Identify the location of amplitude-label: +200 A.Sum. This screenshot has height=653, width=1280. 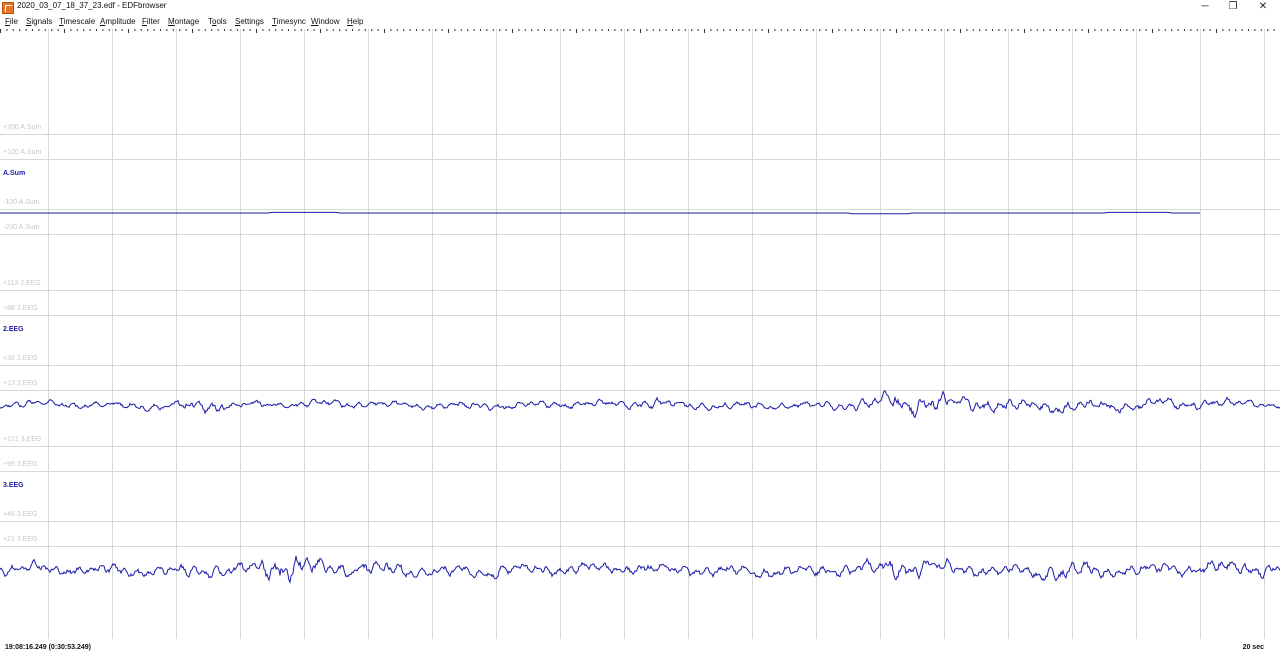
(22, 127).